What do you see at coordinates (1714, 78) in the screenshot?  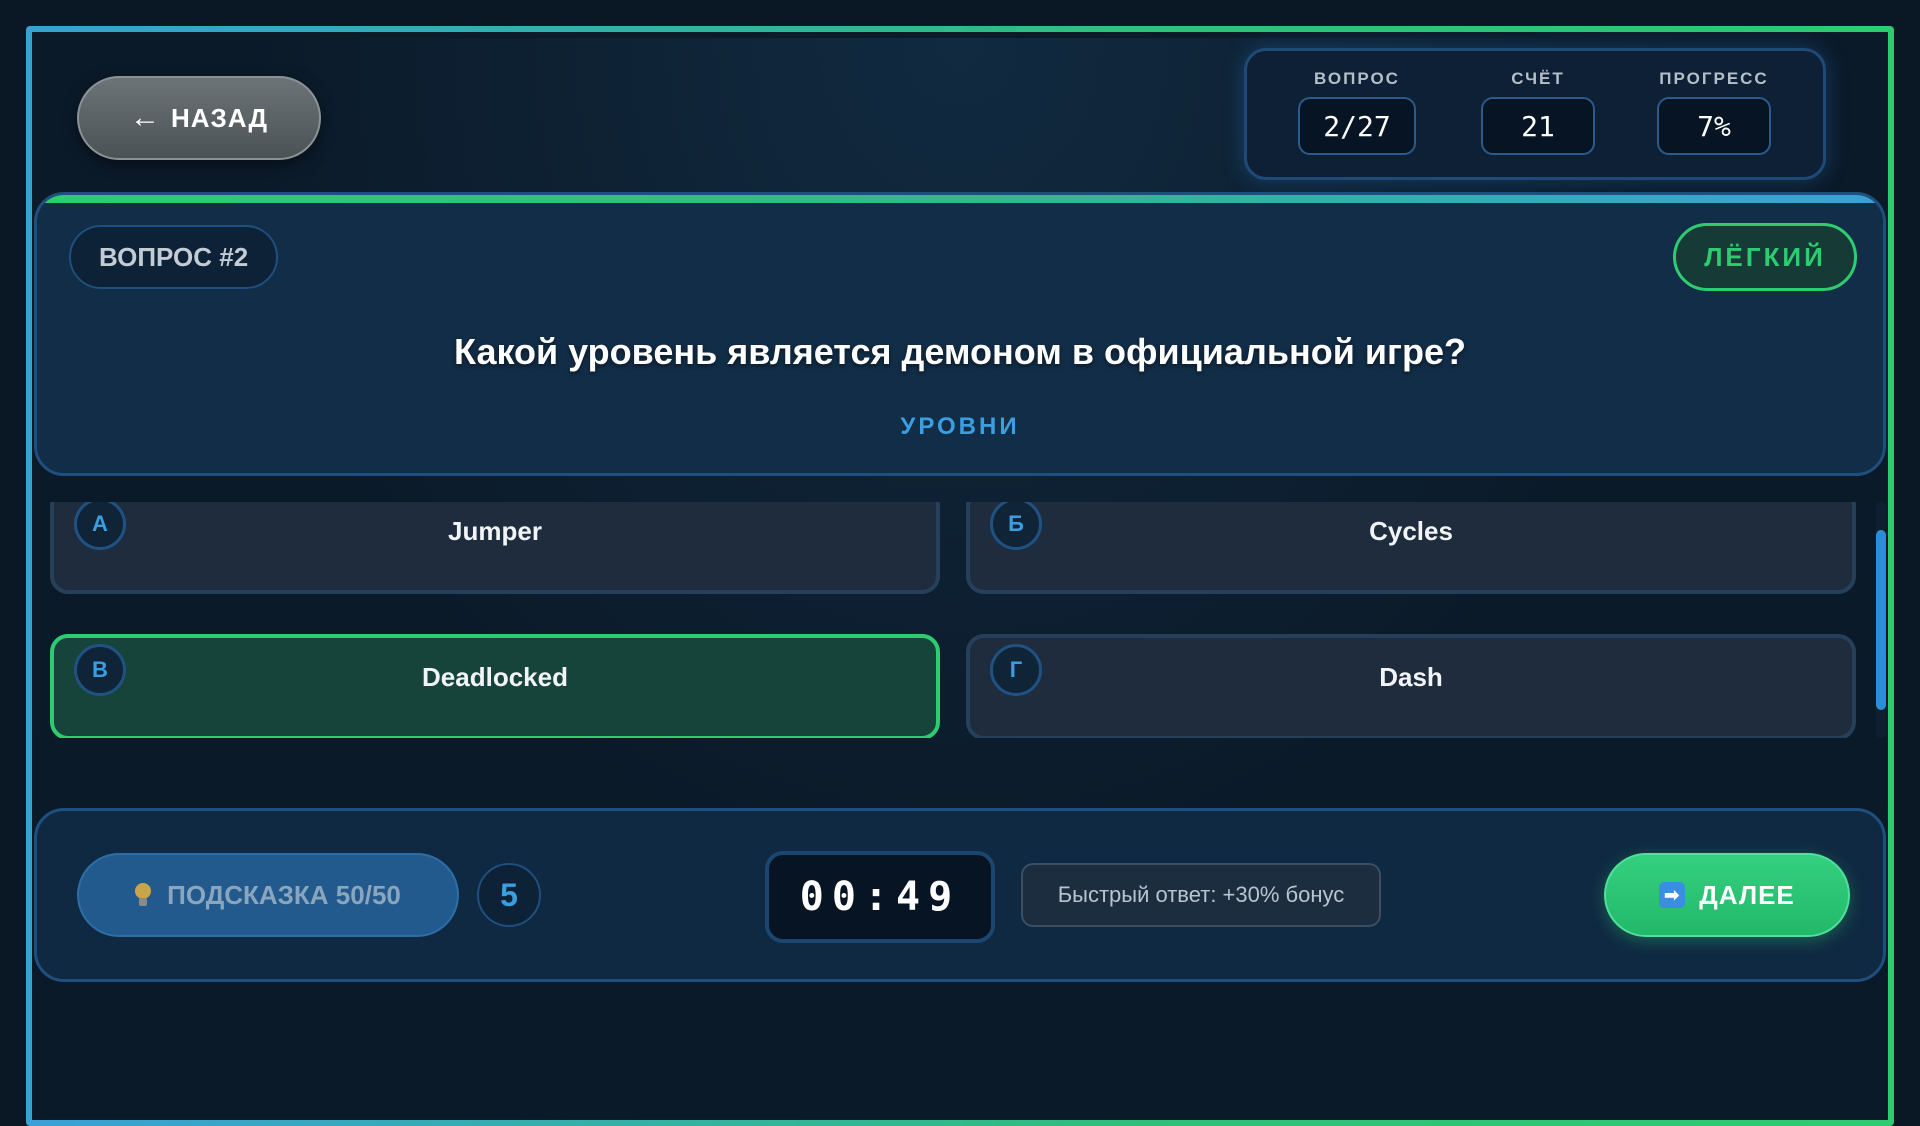 I see `stat-progress-label: ПРОГРЕСС` at bounding box center [1714, 78].